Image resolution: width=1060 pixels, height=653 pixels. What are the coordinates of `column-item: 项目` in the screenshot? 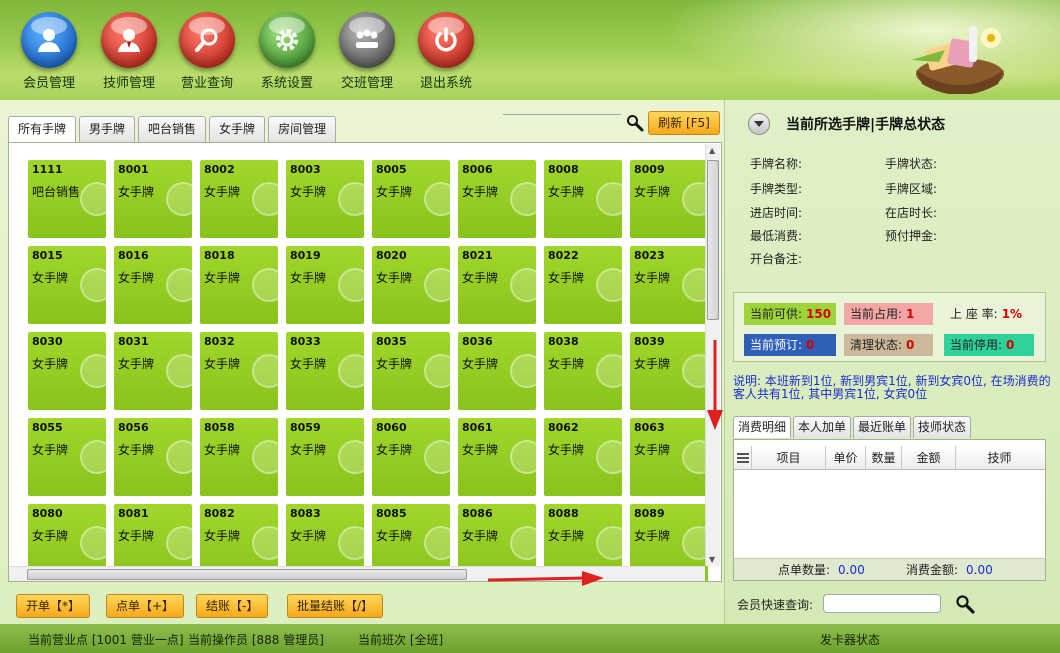 It's located at (789, 458).